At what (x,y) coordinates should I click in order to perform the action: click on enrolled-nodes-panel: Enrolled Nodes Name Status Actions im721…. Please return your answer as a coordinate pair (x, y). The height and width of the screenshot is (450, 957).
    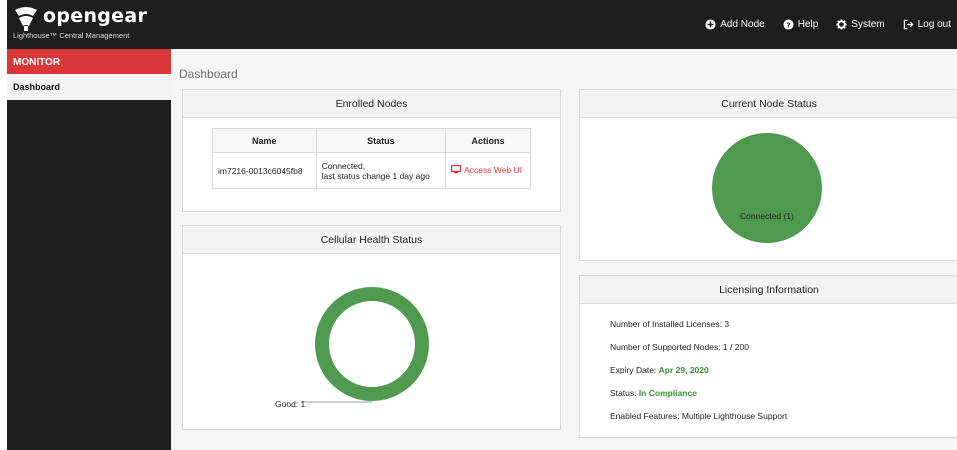
    Looking at the image, I should click on (371, 150).